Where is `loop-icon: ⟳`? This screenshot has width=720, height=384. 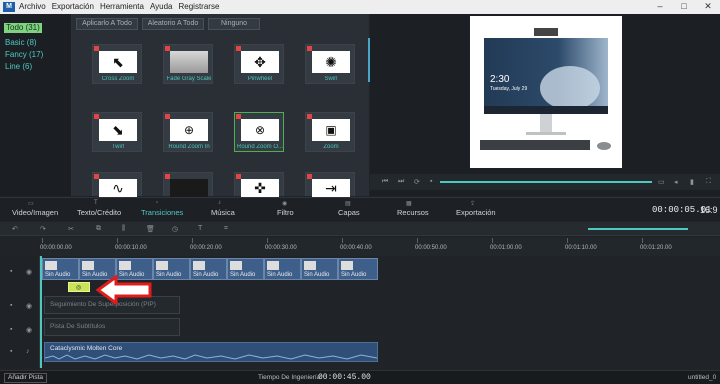
loop-icon: ⟳ is located at coordinates (417, 182).